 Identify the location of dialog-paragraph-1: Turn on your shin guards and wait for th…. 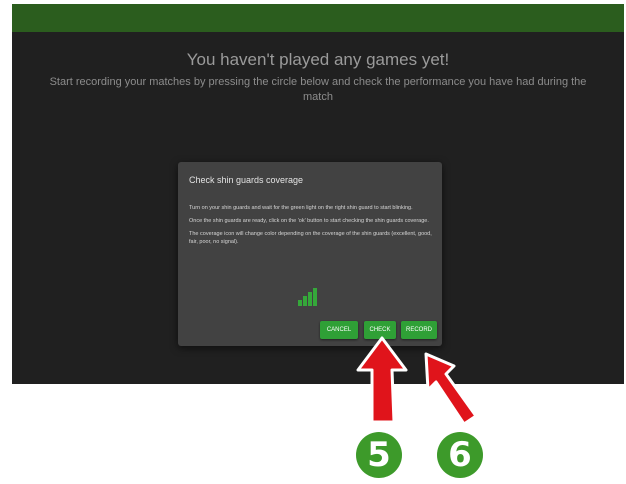
(301, 208).